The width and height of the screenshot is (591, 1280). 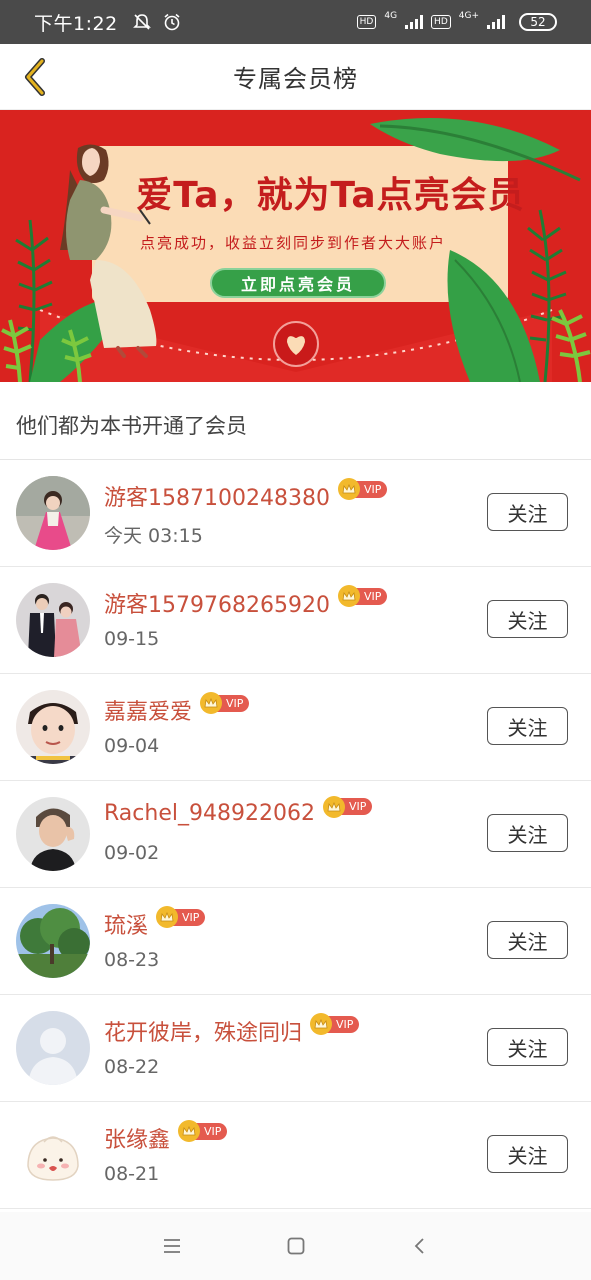 I want to click on list-item: 花开彼岸，殊途同归 VIP 08-22 关注, so click(x=295, y=1048).